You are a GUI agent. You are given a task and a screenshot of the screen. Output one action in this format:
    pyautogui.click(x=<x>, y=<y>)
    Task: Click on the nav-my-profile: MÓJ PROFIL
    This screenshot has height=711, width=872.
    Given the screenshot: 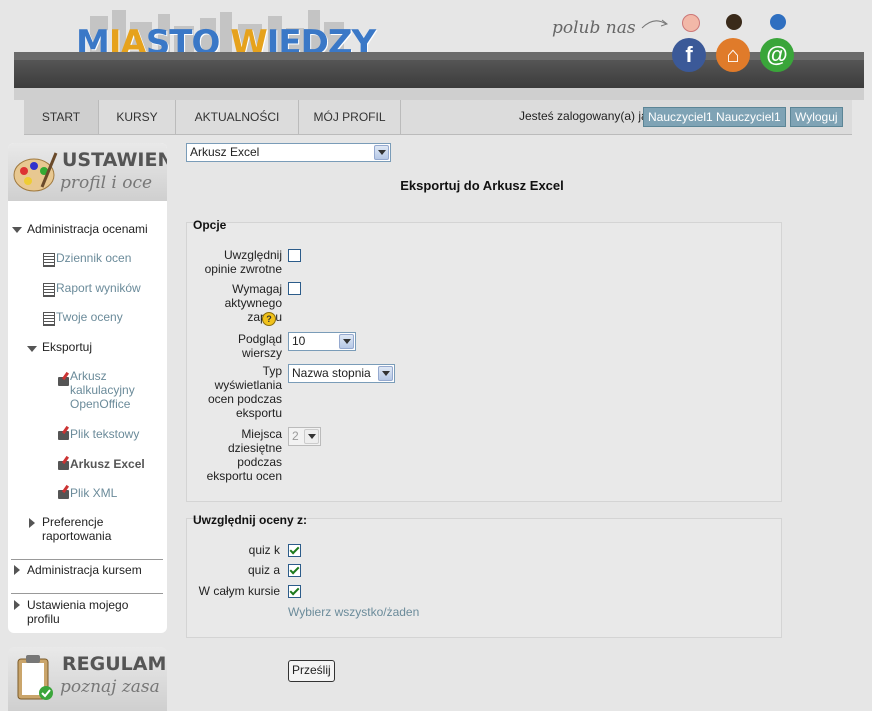 What is the action you would take?
    pyautogui.click(x=350, y=117)
    